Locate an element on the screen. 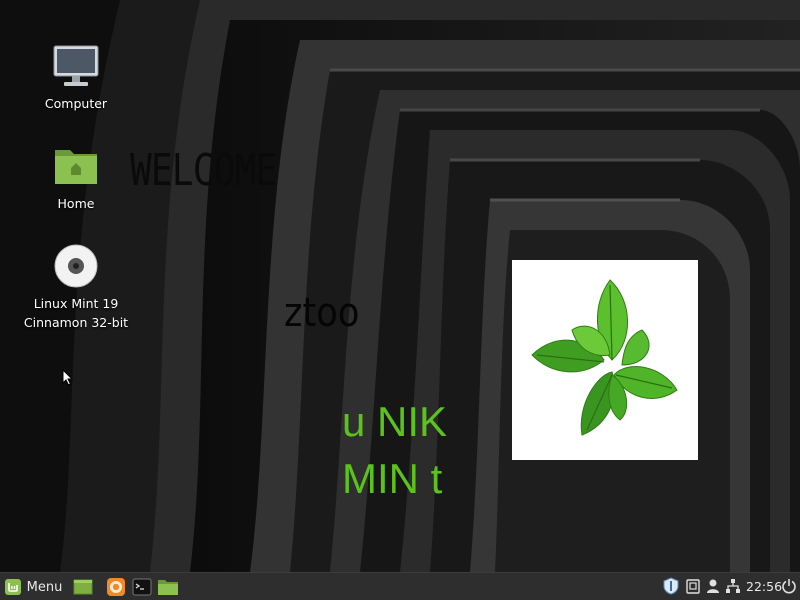 The height and width of the screenshot is (600, 800). power-icon is located at coordinates (789, 586).